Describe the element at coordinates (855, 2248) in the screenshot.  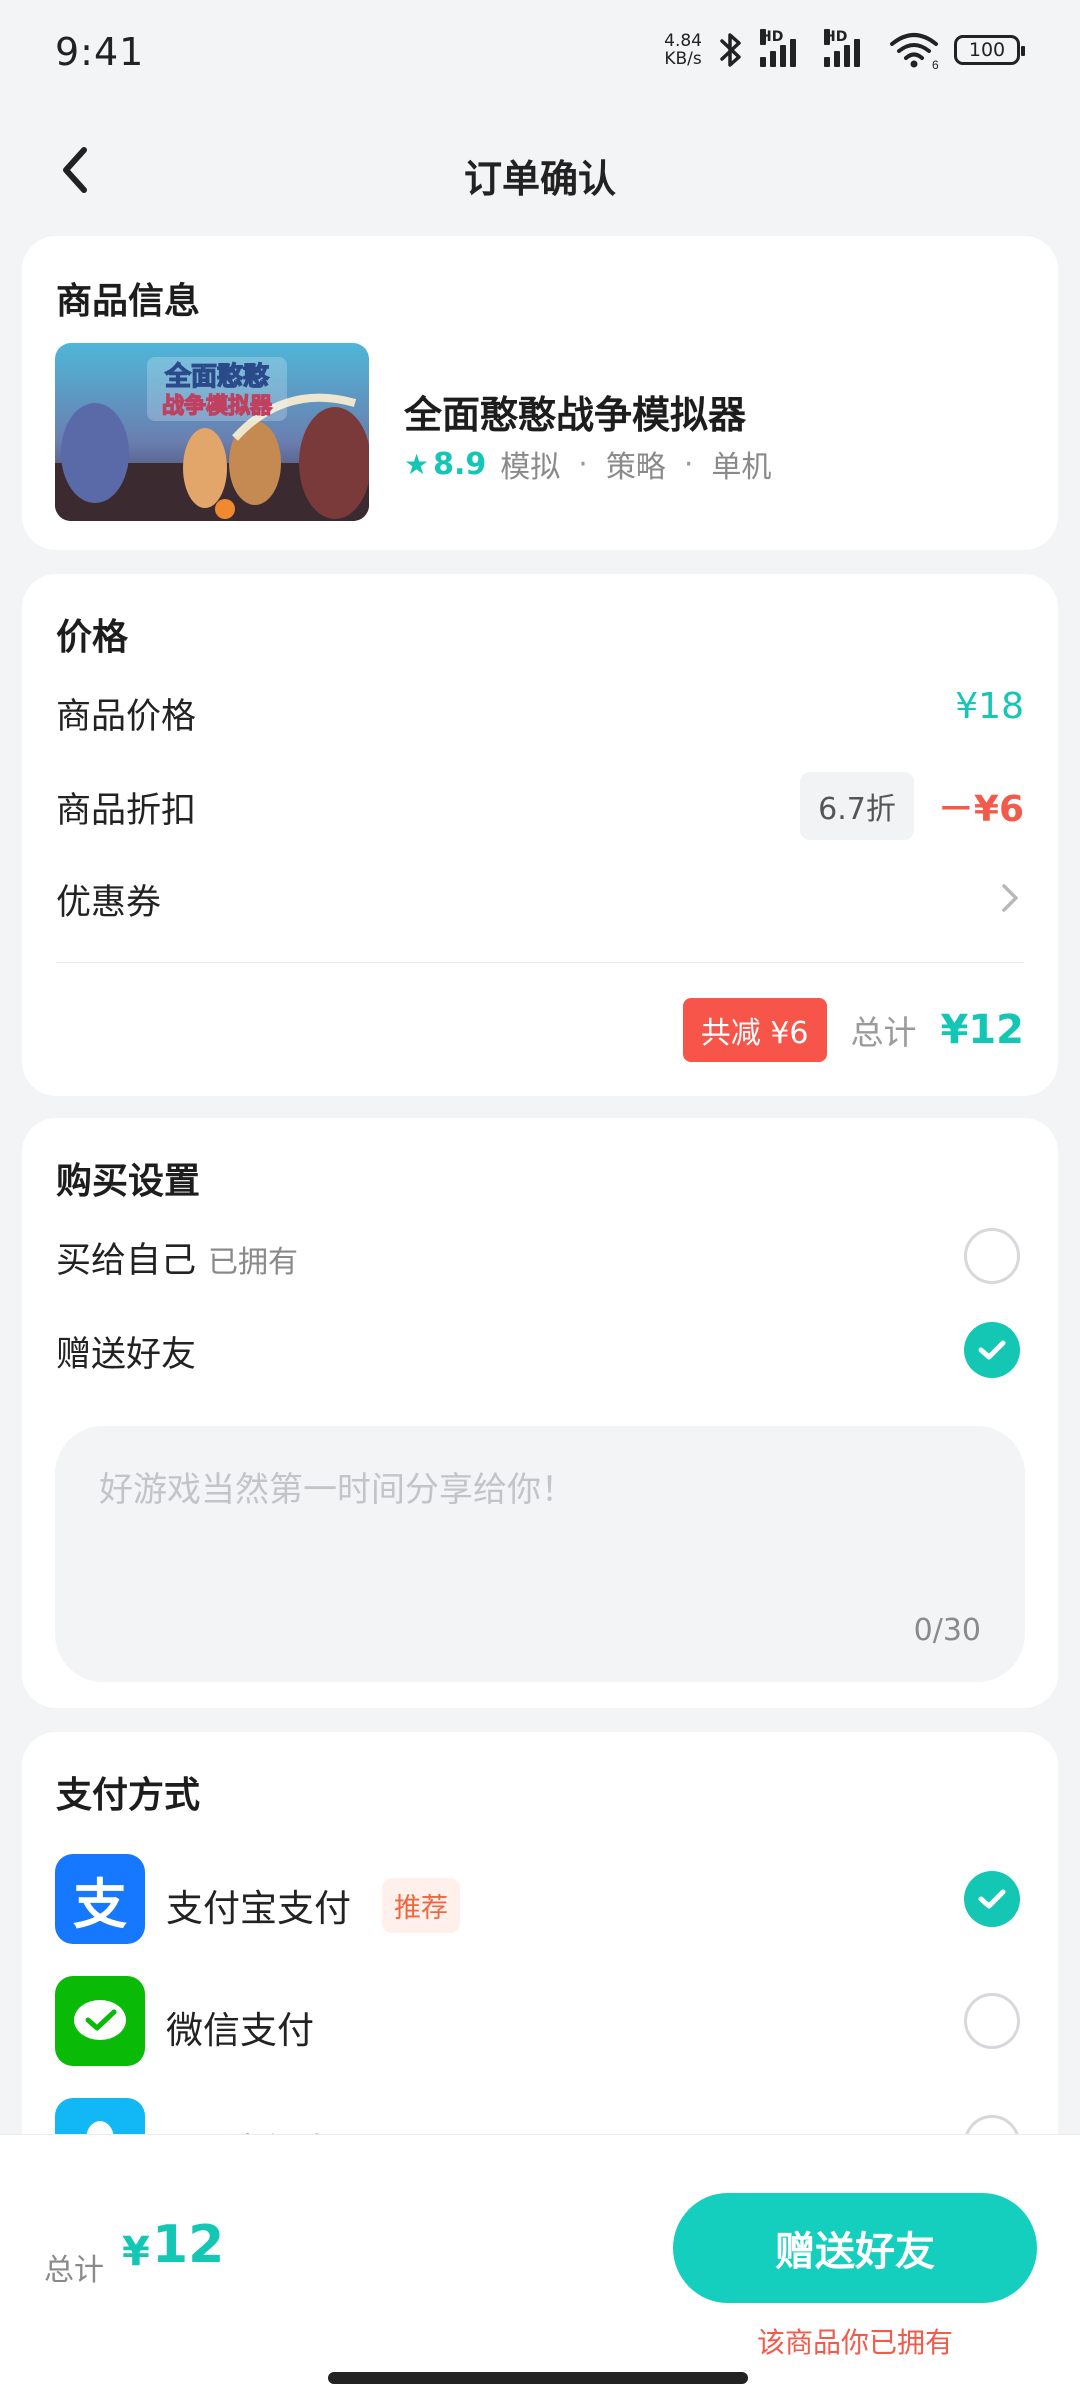
I see `gift-friend-button: 赠送好友` at that location.